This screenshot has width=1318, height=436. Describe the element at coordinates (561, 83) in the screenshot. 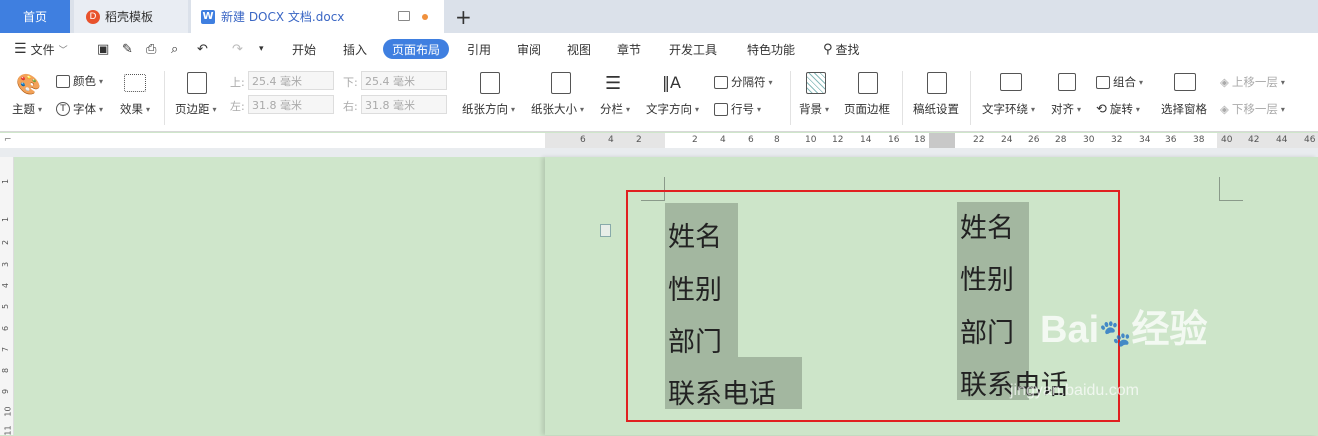

I see `paper-size-icon` at that location.